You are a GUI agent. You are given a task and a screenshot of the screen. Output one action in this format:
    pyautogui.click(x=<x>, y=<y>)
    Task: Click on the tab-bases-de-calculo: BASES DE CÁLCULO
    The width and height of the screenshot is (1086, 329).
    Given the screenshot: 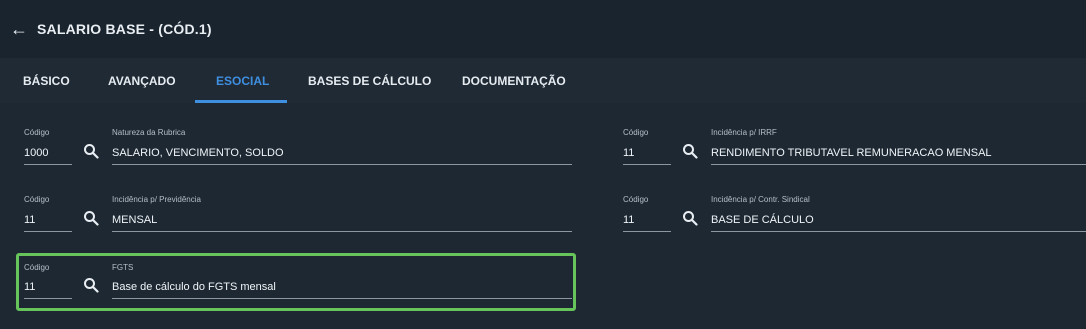 What is the action you would take?
    pyautogui.click(x=369, y=81)
    